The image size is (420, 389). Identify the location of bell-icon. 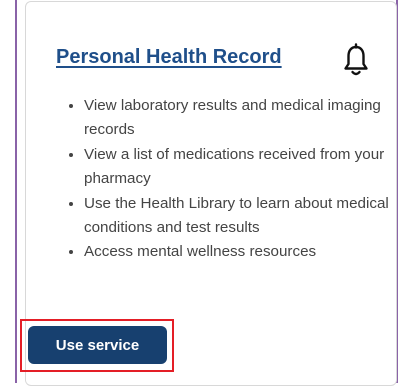
(356, 60).